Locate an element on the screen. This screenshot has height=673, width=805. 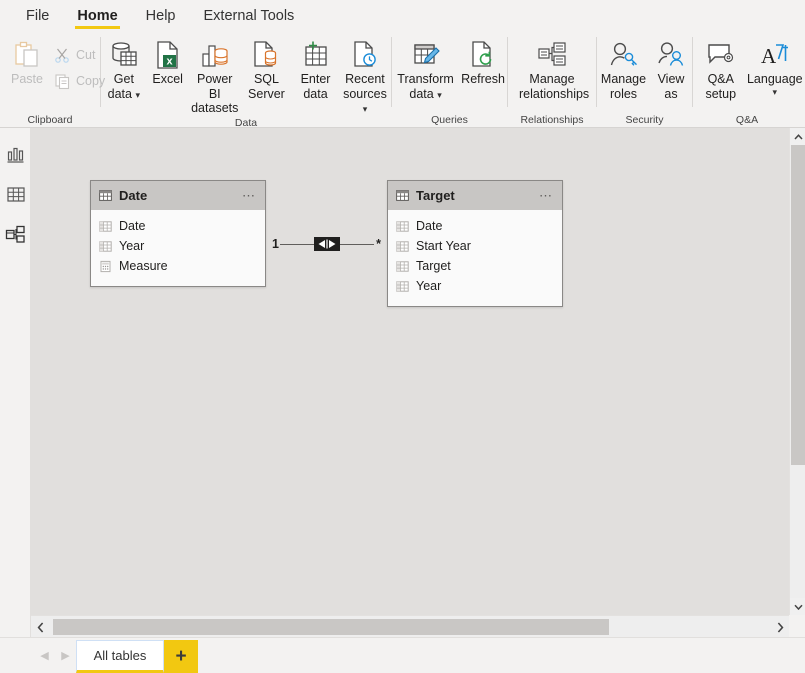
relationship-cardinality-one: 1 is located at coordinates (275, 244).